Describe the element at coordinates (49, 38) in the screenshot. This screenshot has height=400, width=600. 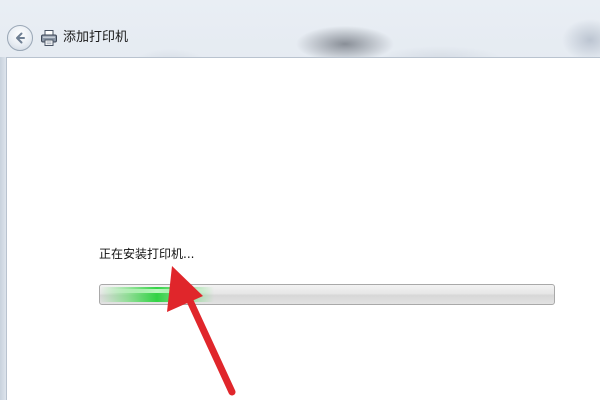
I see `printer-icon` at that location.